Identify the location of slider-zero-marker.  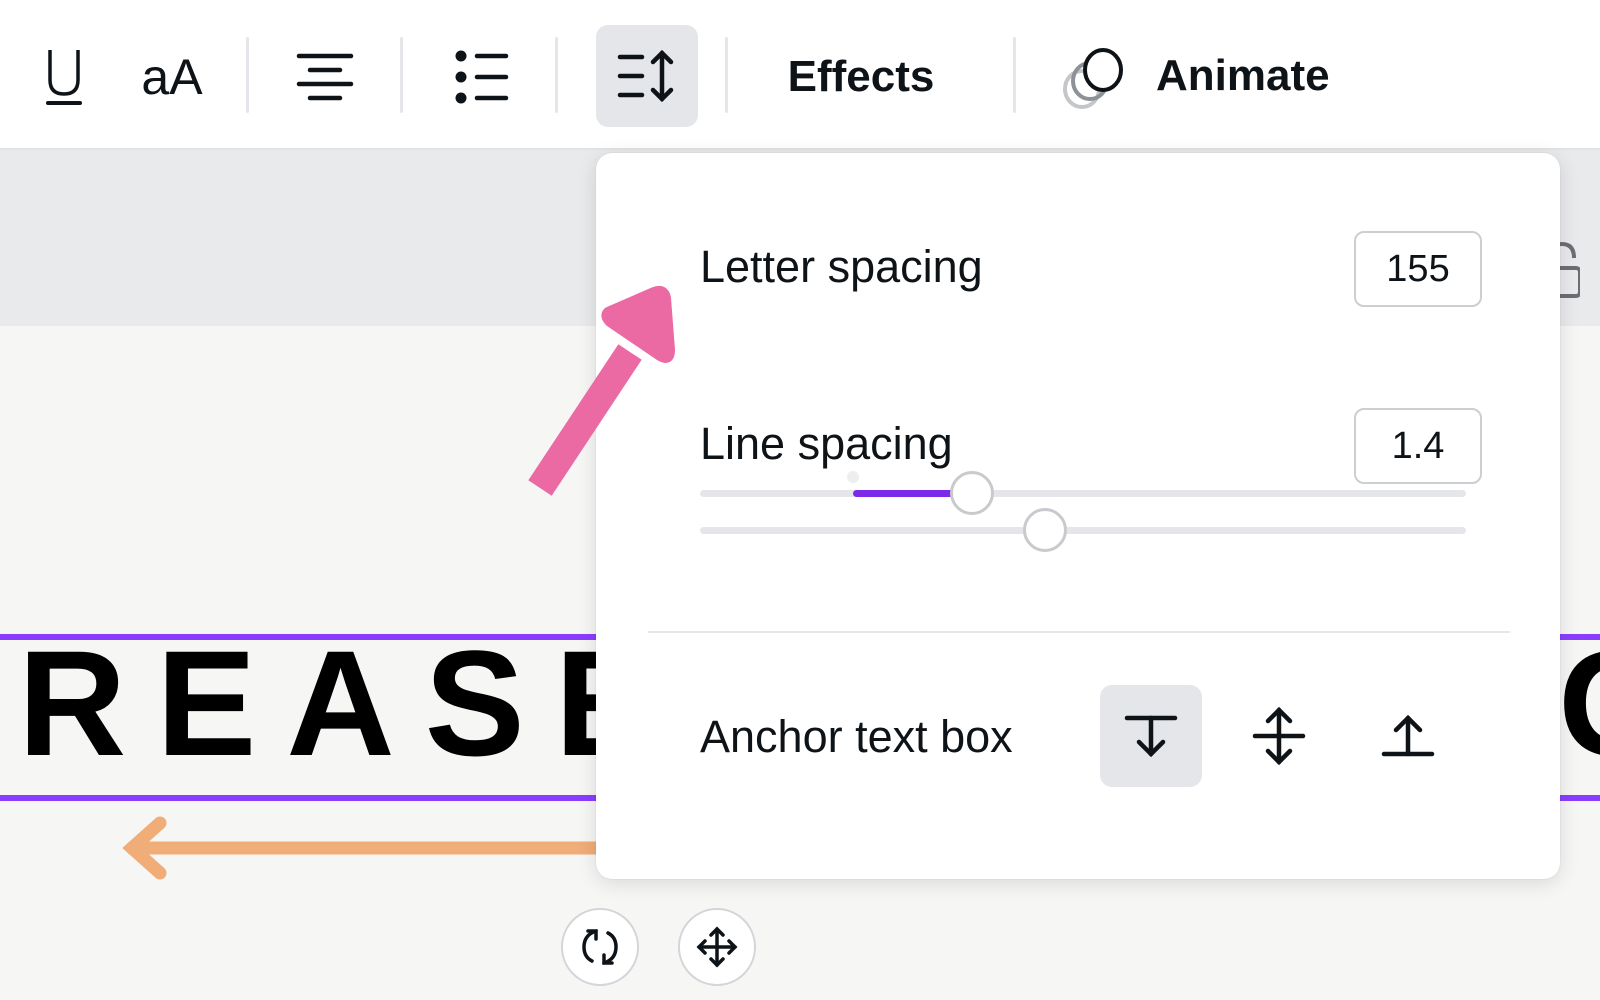
(853, 477).